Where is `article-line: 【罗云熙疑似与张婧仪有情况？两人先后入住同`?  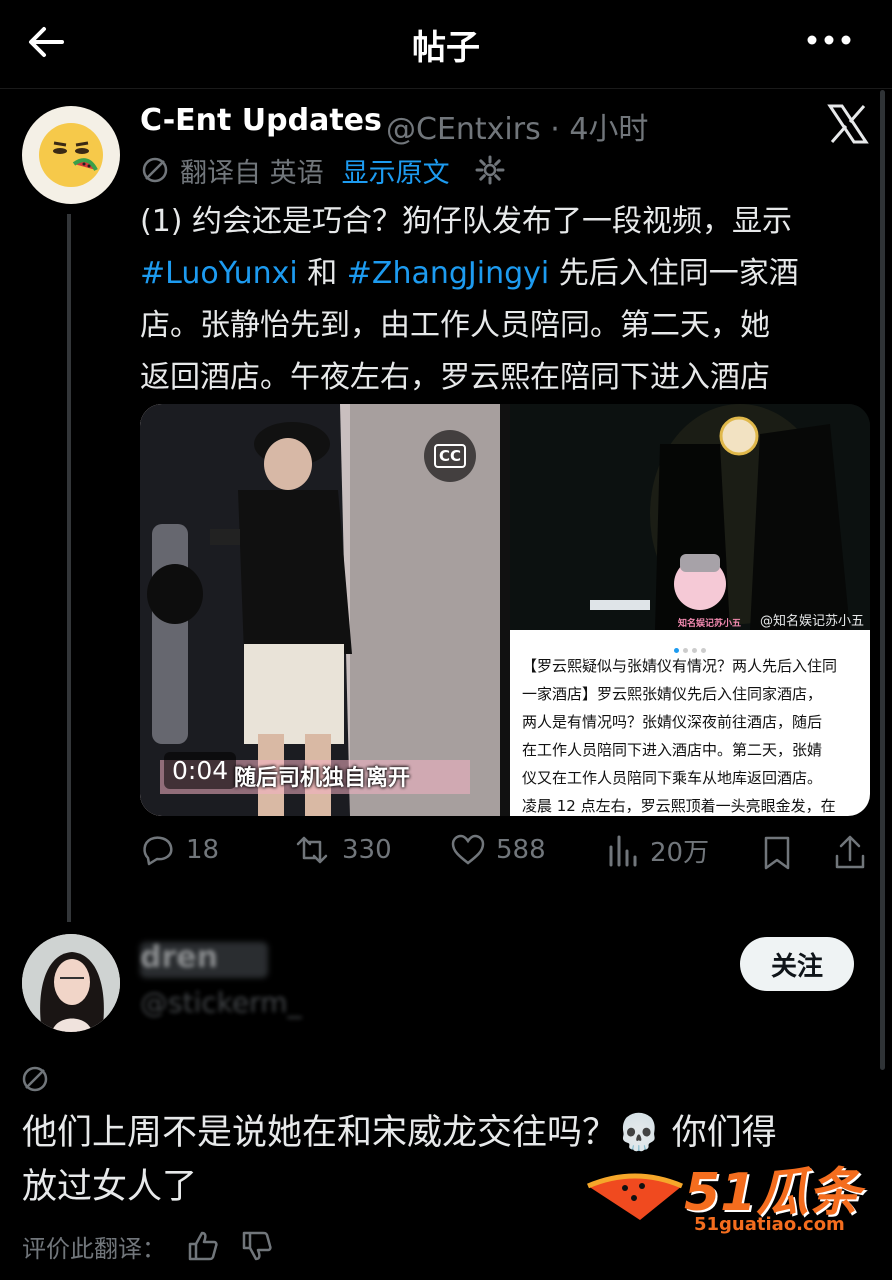 article-line: 【罗云熙疑似与张婧仪有情况？两人先后入住同 is located at coordinates (680, 666).